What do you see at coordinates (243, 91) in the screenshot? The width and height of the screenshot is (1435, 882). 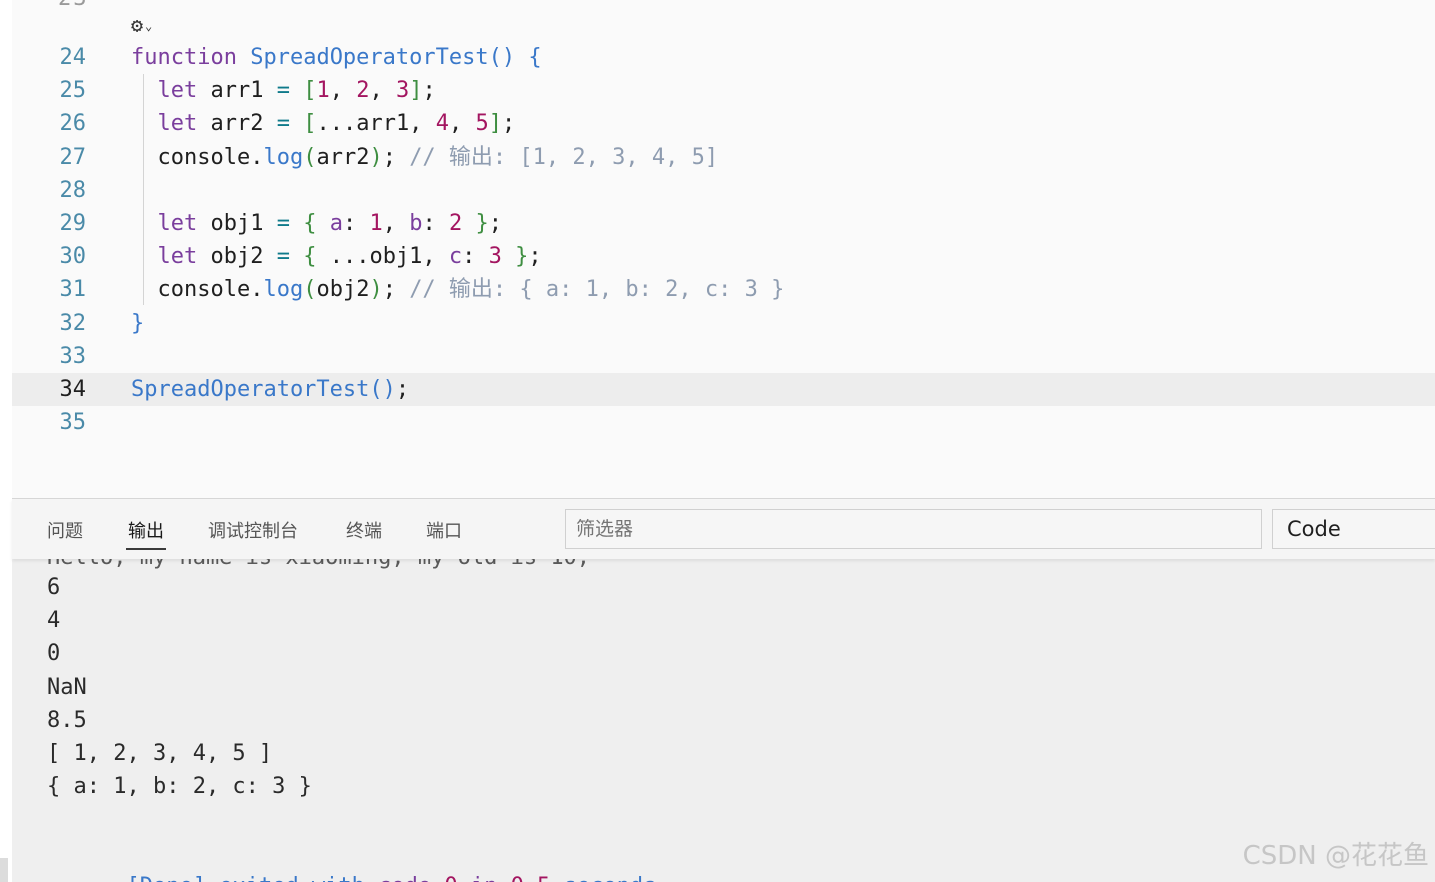 I see `code-token: arr1` at bounding box center [243, 91].